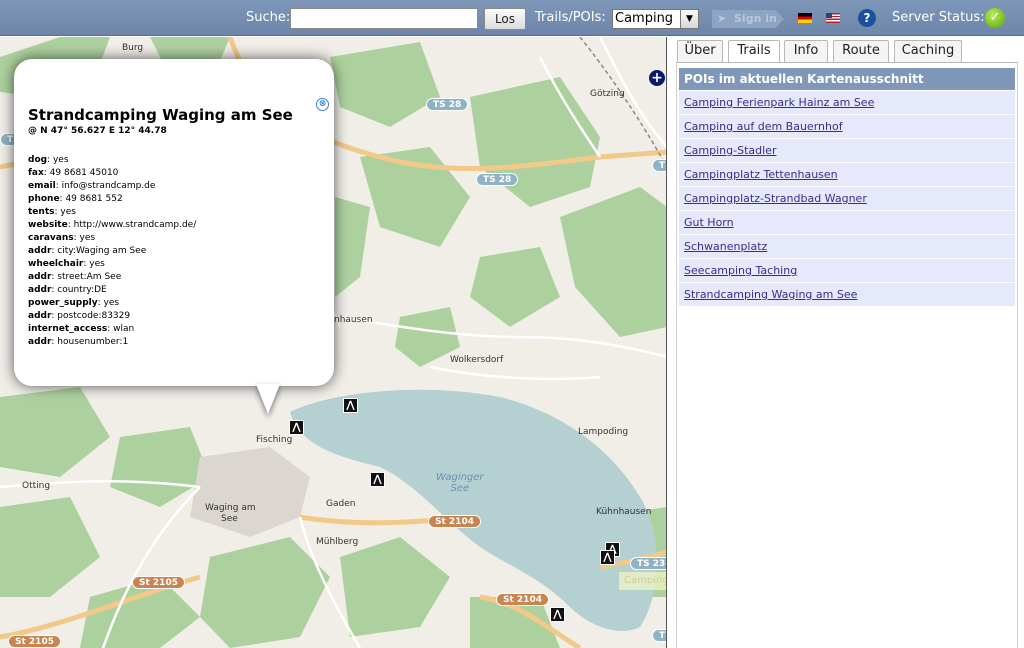 The width and height of the screenshot is (1024, 648). Describe the element at coordinates (659, 635) in the screenshot. I see `road-label-ts: TS` at that location.